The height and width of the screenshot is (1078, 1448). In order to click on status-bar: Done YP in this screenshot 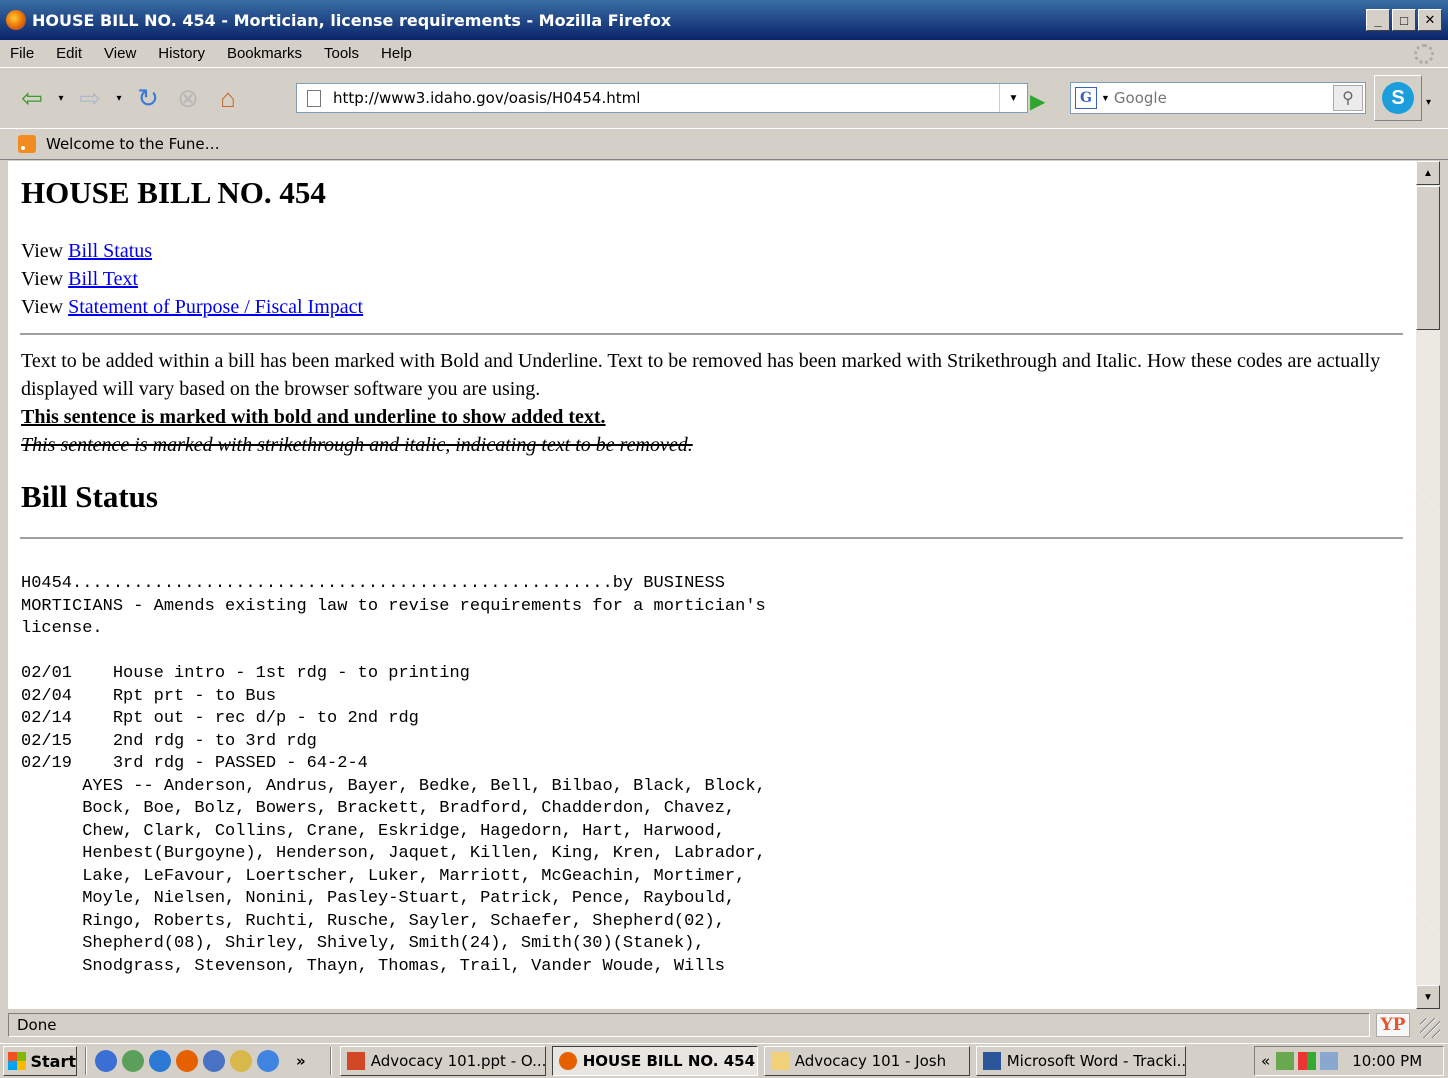, I will do `click(724, 1025)`.